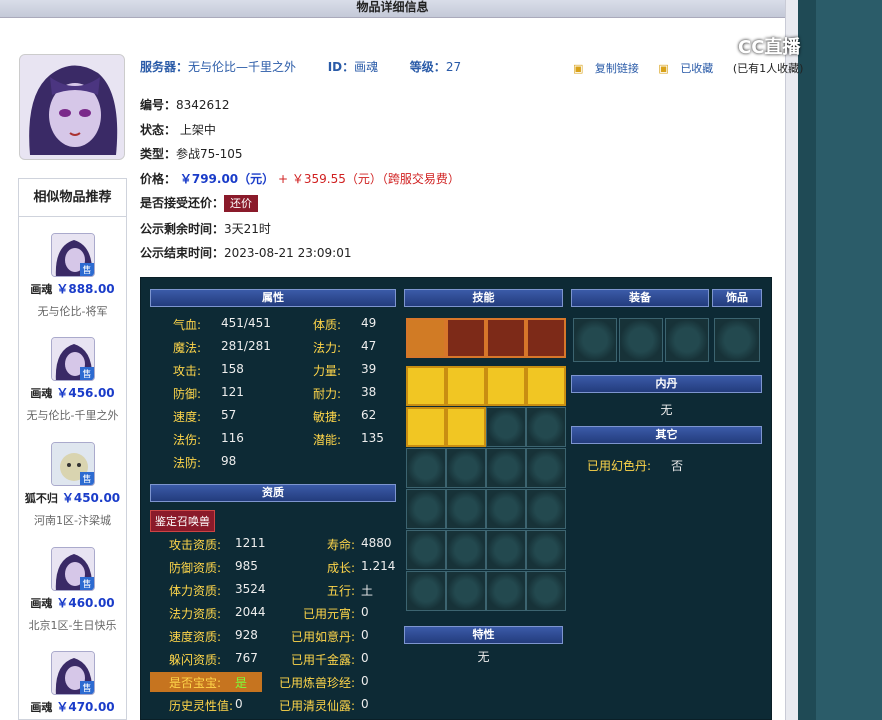 The width and height of the screenshot is (882, 720). I want to click on apt-label: 法力资质:, so click(195, 614).